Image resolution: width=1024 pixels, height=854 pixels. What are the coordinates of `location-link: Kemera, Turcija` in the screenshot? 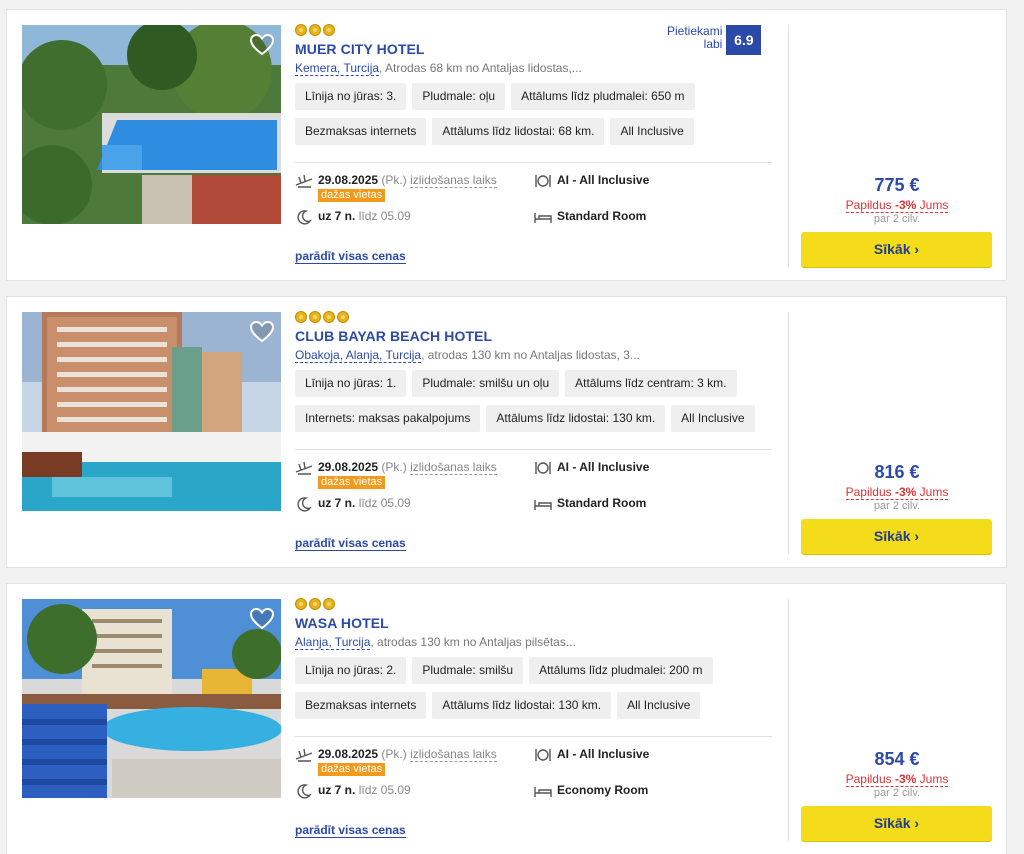 It's located at (337, 68).